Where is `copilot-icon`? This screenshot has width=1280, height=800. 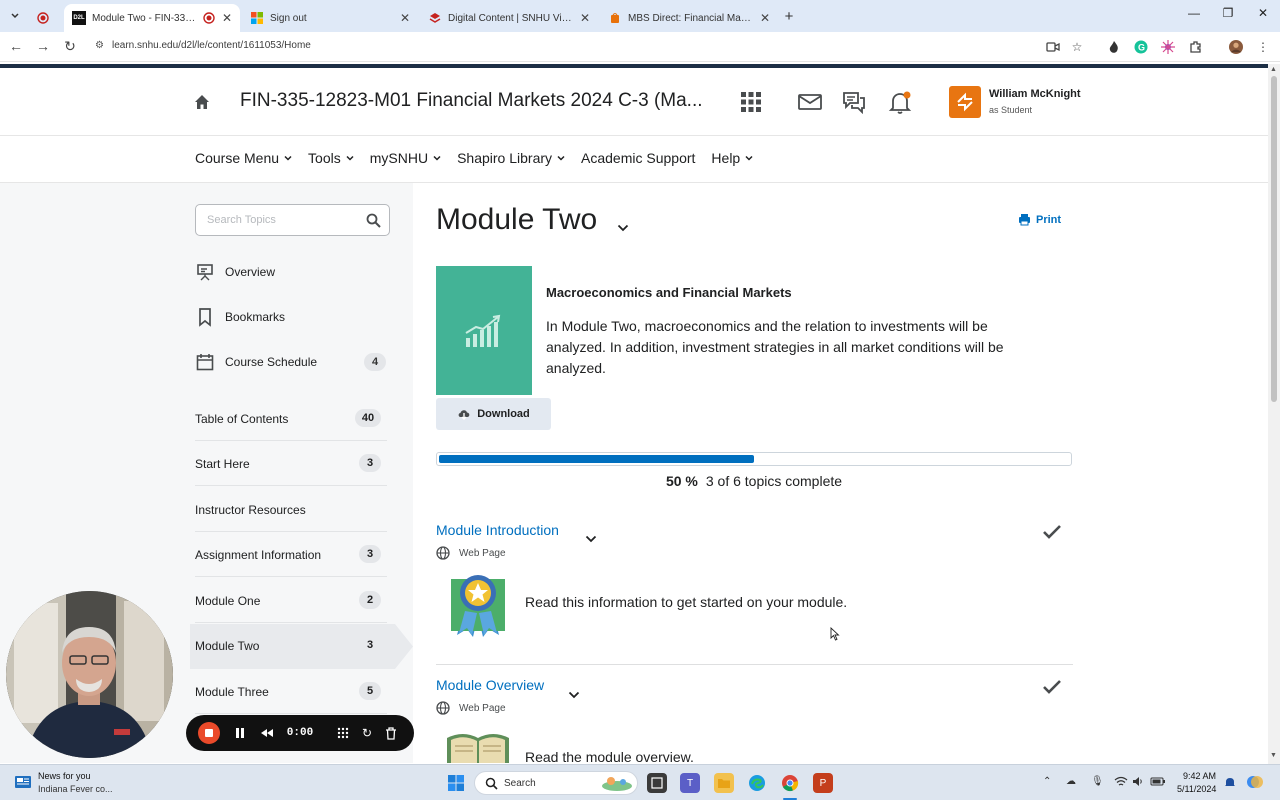
copilot-icon is located at coordinates (1255, 783).